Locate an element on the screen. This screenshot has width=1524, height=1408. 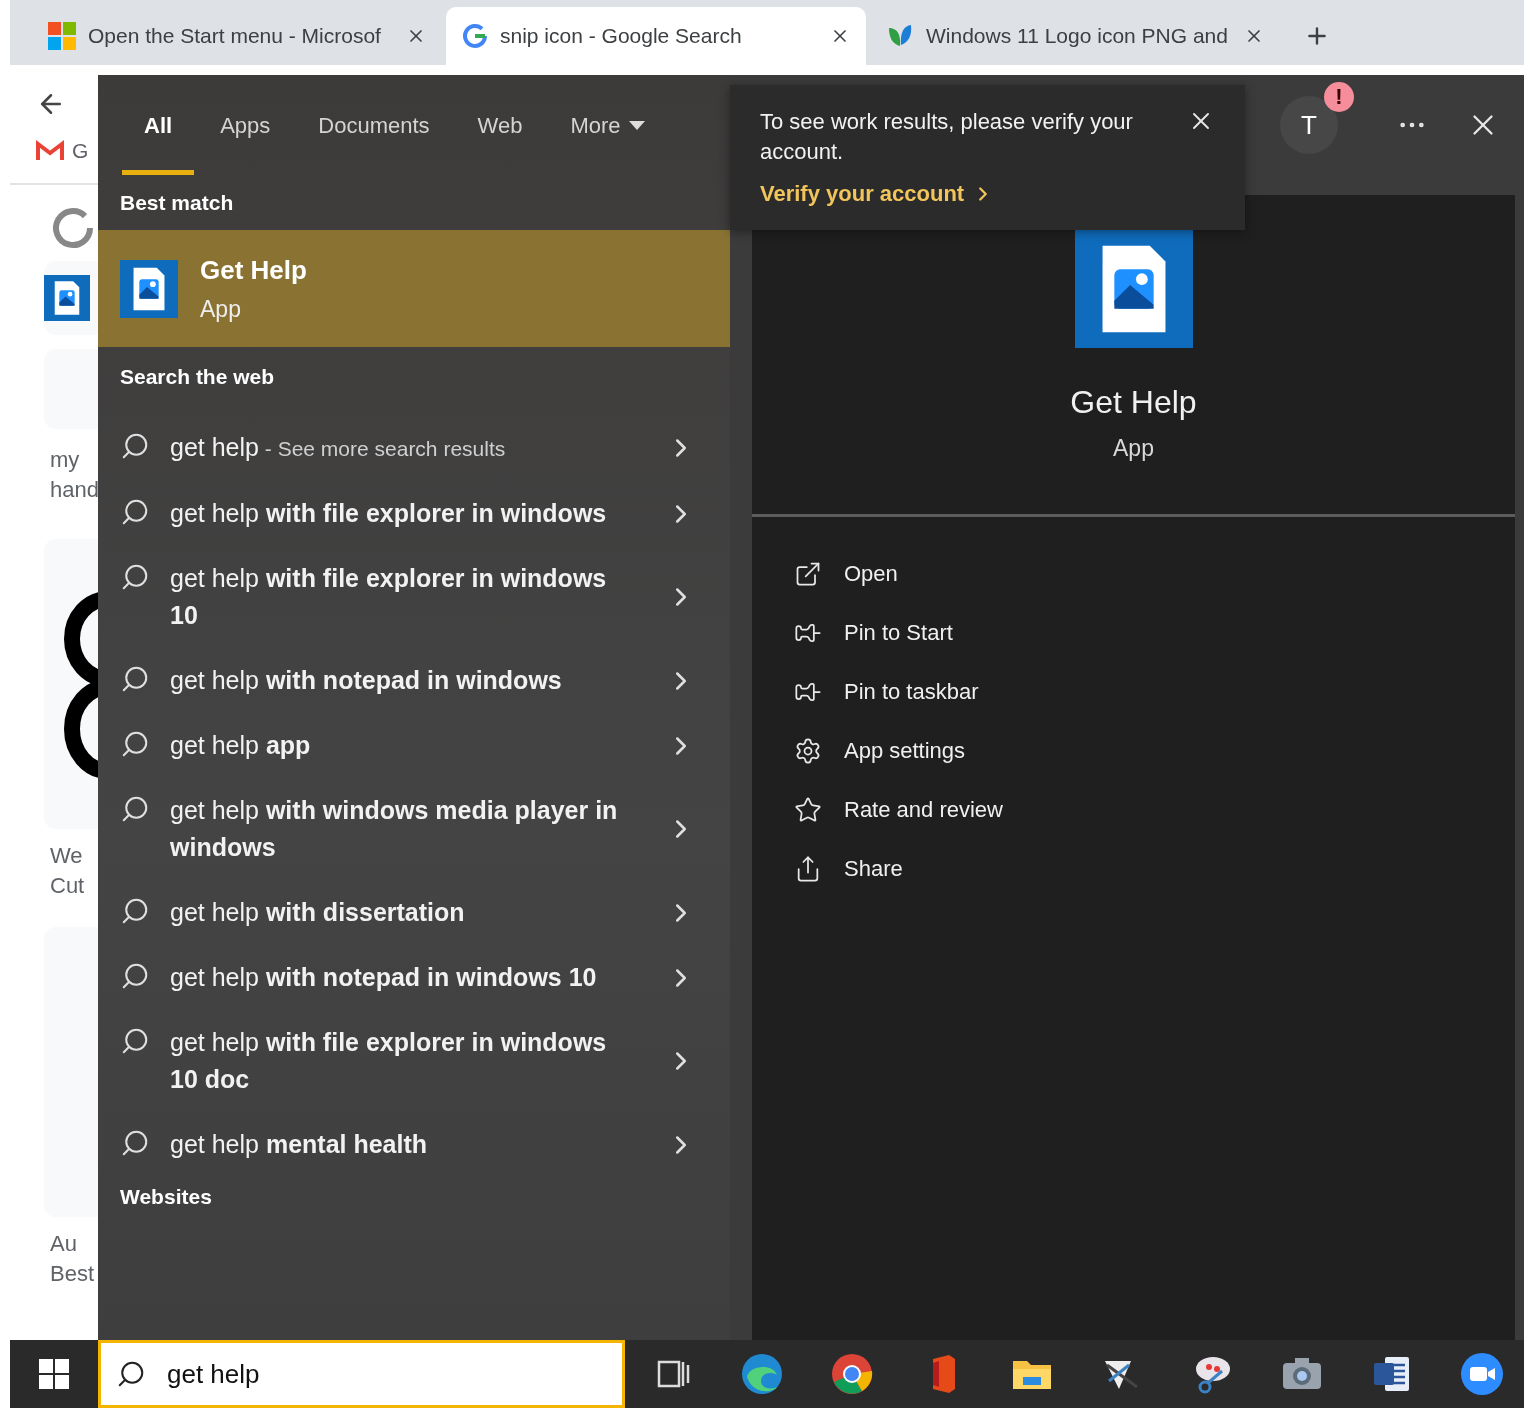
browser-tab: Windows 11 Logo icon PNG and is located at coordinates (1075, 36).